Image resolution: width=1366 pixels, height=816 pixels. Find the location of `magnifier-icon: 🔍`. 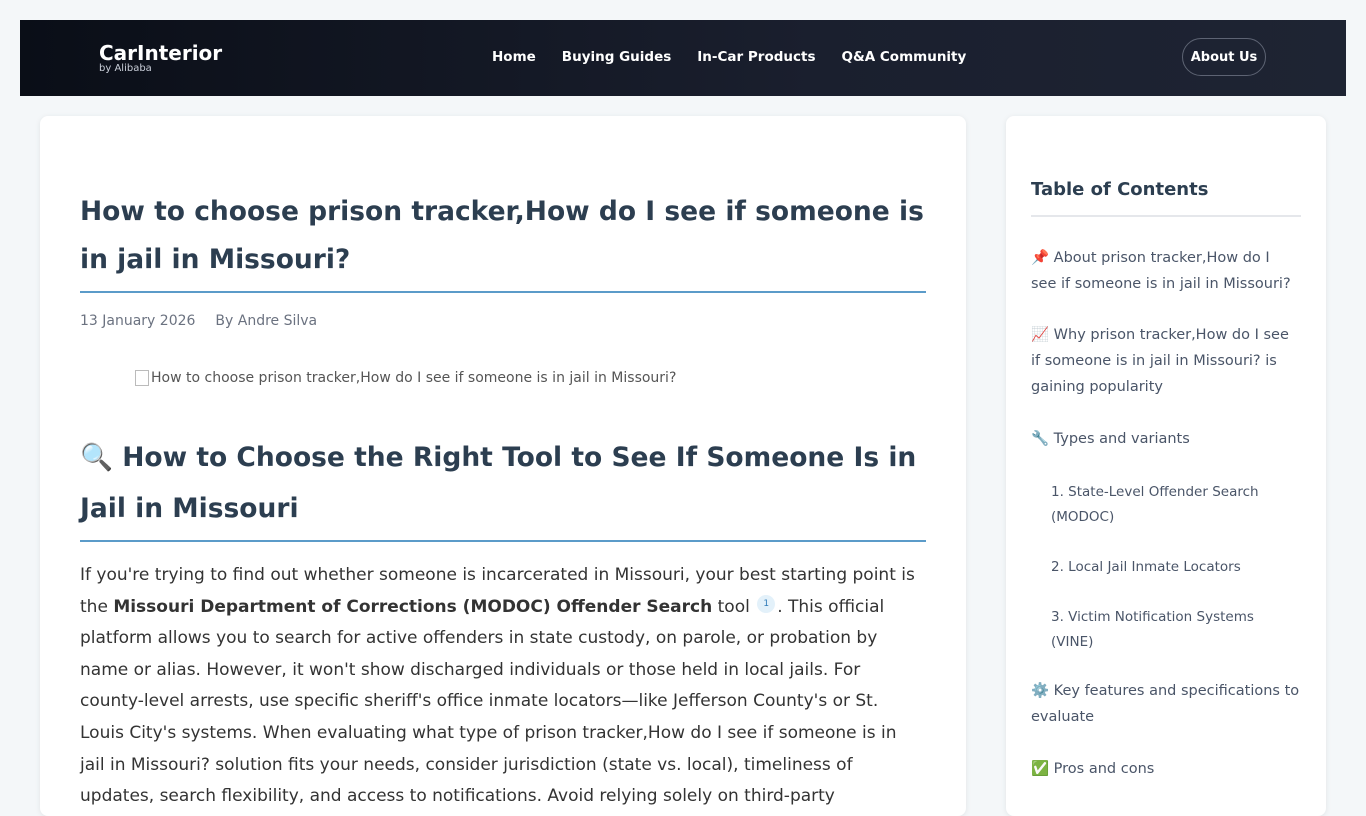

magnifier-icon: 🔍 is located at coordinates (96, 457).